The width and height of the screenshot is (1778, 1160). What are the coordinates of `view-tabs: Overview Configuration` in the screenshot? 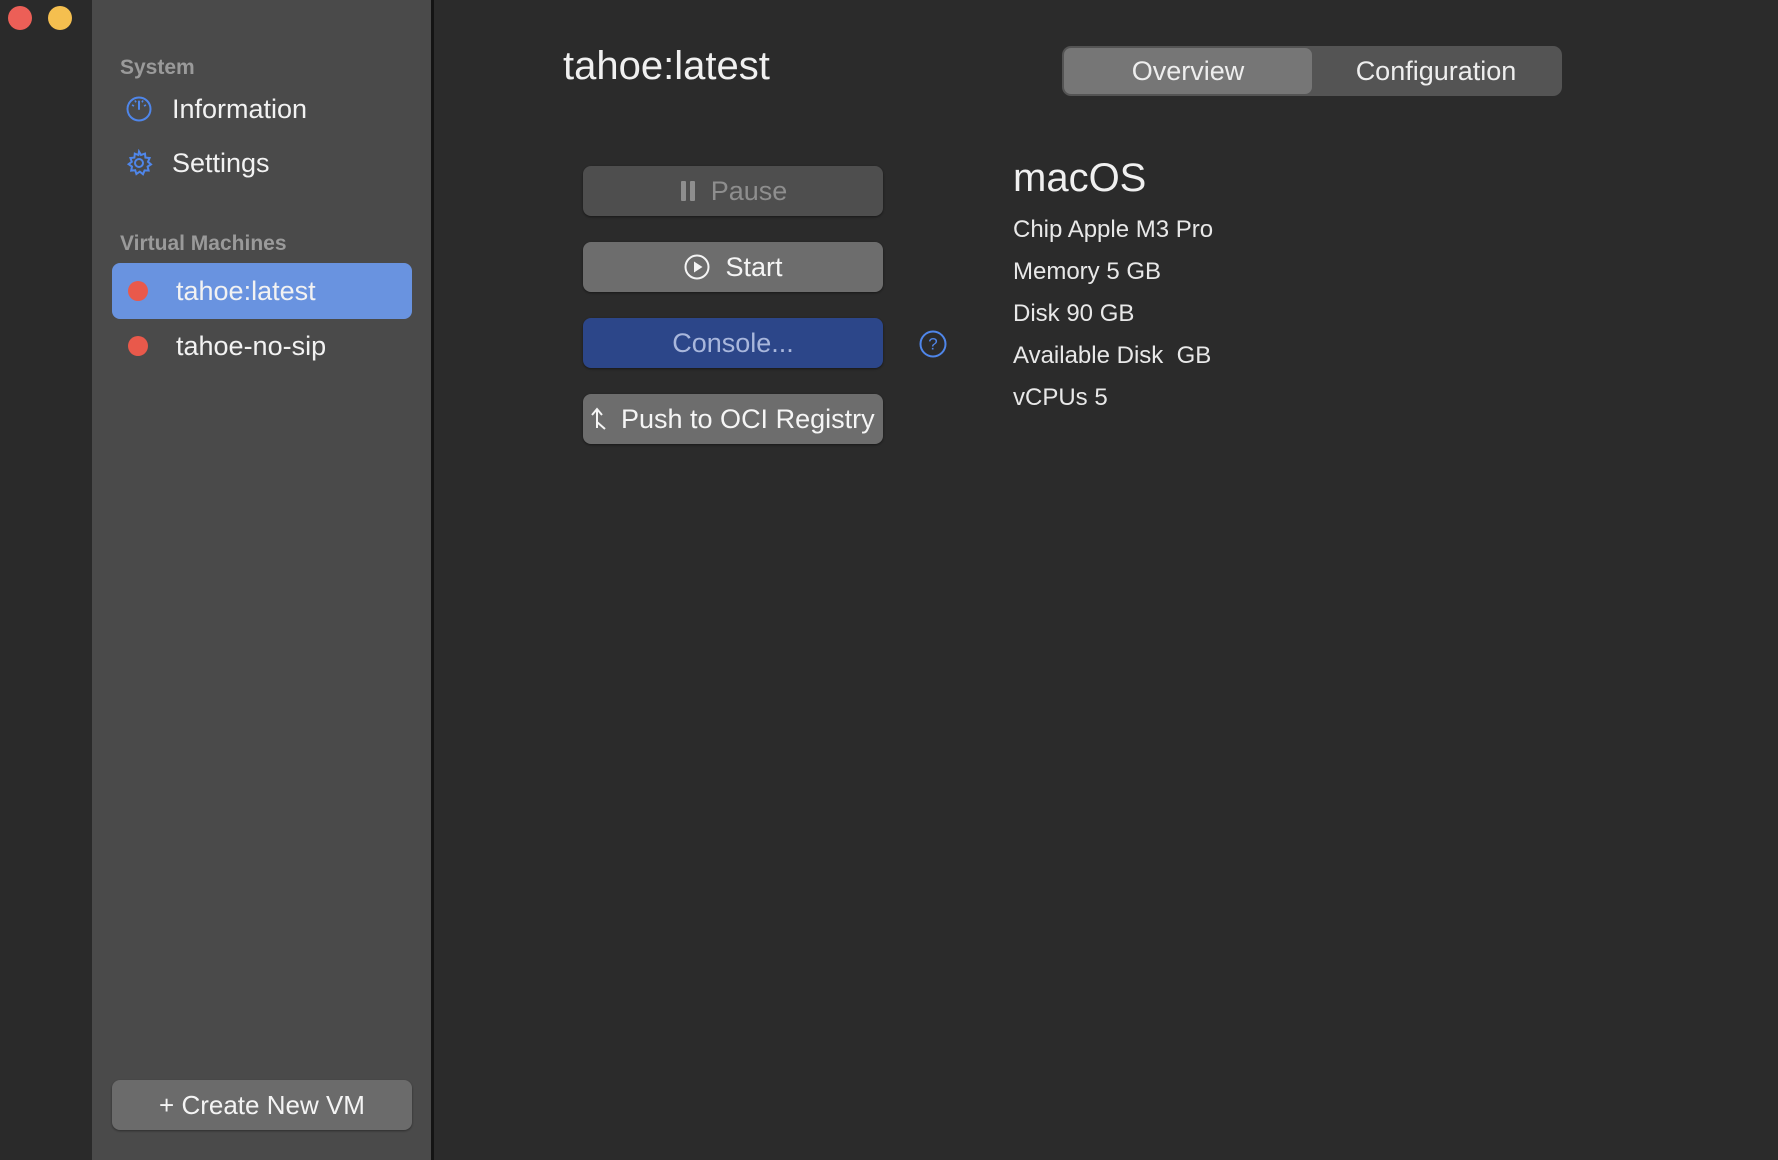 It's located at (1312, 71).